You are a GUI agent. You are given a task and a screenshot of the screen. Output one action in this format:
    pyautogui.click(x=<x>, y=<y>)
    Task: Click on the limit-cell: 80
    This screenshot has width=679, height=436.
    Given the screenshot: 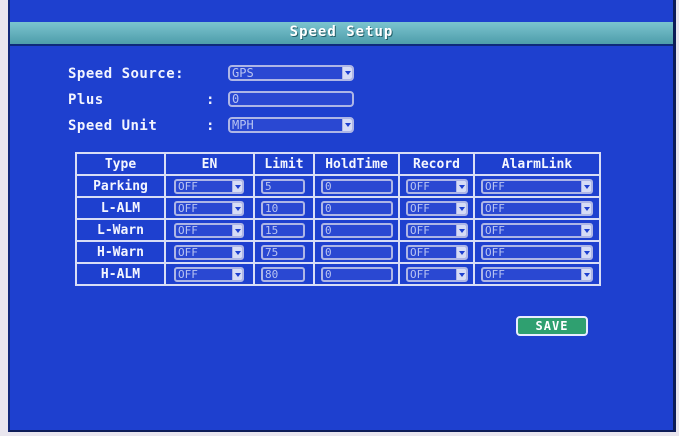 What is the action you would take?
    pyautogui.click(x=284, y=274)
    